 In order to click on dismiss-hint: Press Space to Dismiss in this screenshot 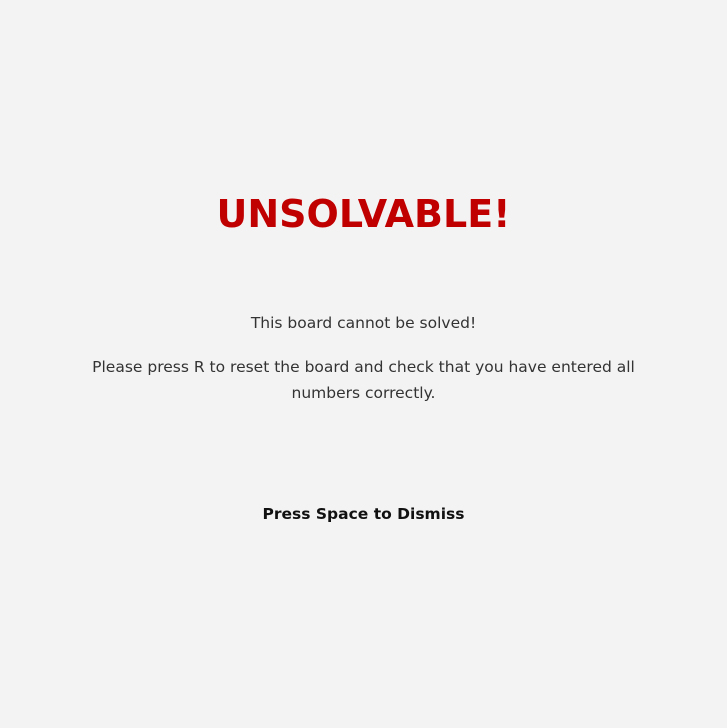, I will do `click(363, 514)`.